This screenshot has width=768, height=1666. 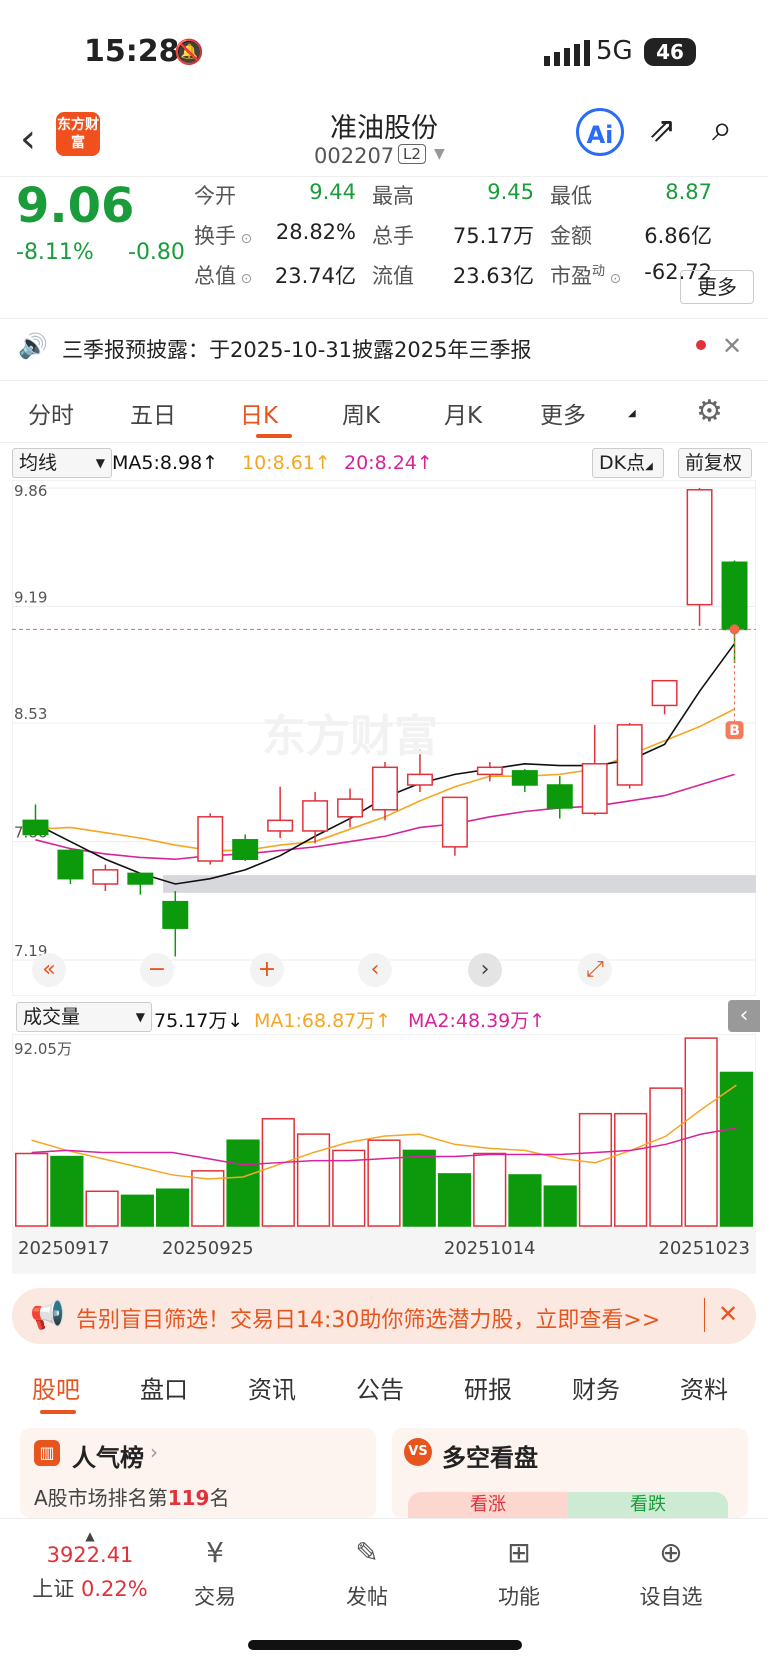 I want to click on period-tab: 周K, so click(x=361, y=413).